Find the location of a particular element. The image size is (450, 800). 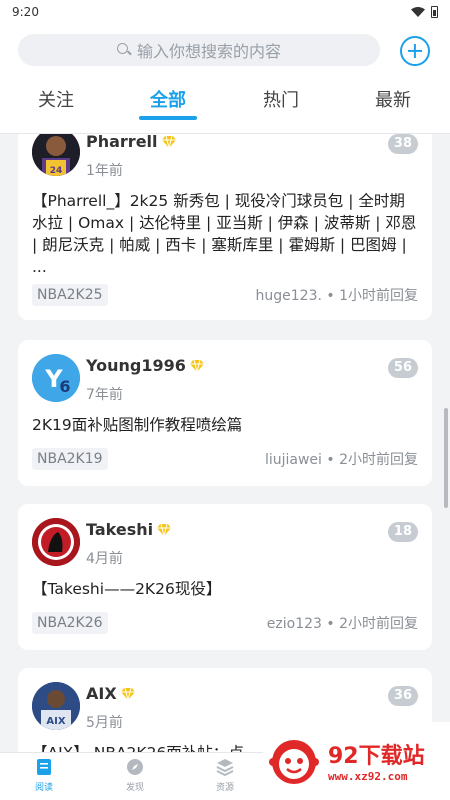

comment-count-badge: 56 is located at coordinates (402, 368).